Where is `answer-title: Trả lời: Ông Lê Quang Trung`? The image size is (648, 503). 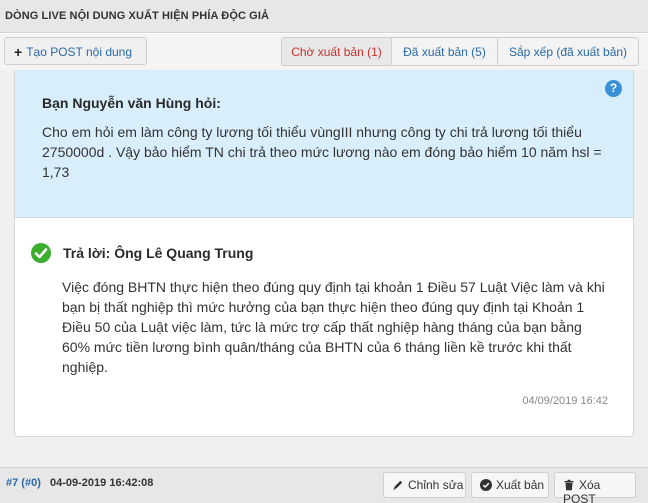
answer-title: Trả lời: Ông Lê Quang Trung is located at coordinates (158, 253).